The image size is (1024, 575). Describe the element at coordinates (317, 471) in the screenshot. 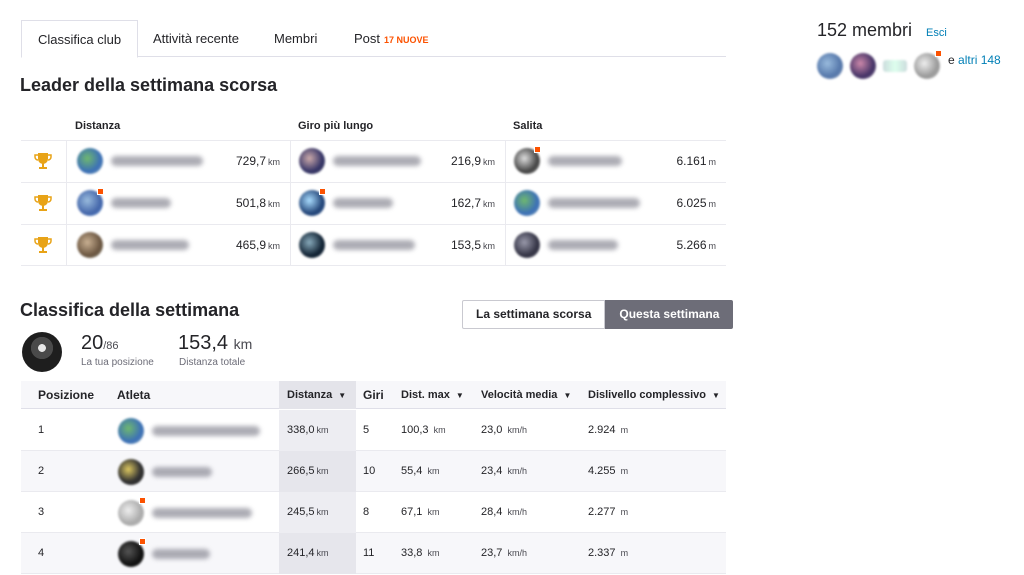

I see `distance-cell: 266,5 km` at that location.